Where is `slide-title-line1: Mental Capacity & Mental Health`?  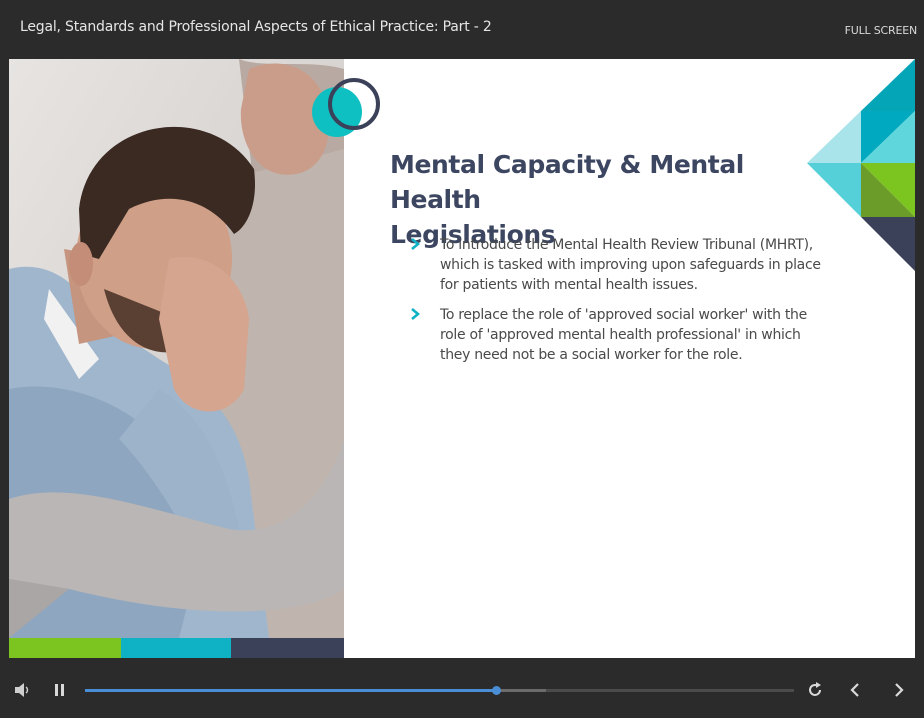
slide-title-line1: Mental Capacity & Mental Health is located at coordinates (567, 182).